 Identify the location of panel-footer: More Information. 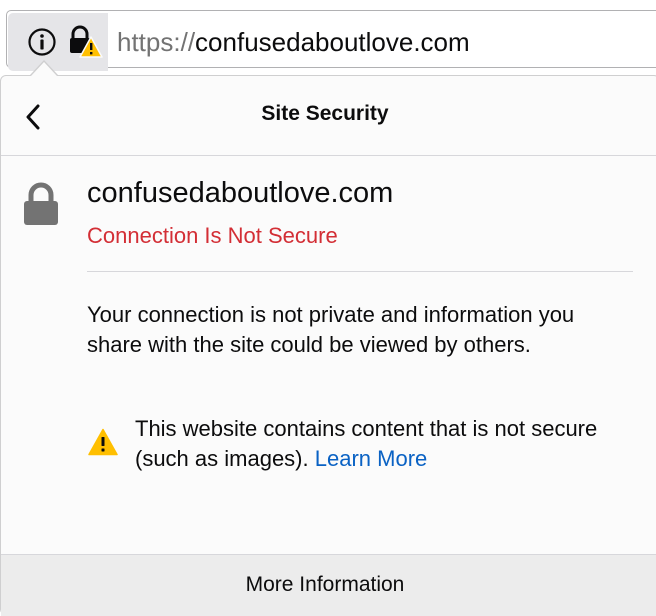
(328, 585).